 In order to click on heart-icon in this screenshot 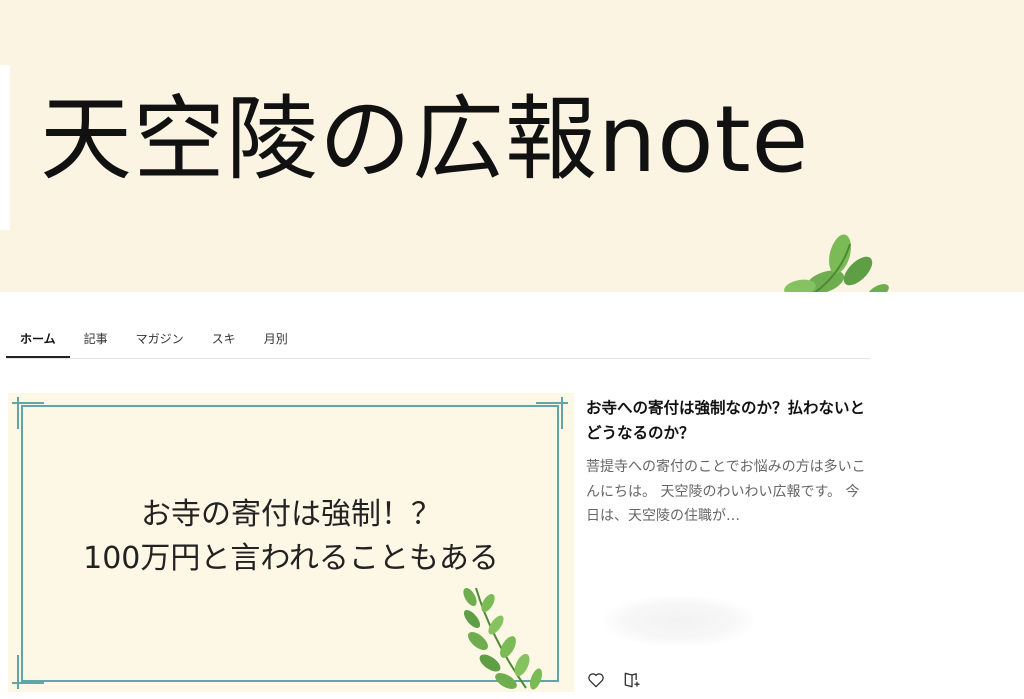, I will do `click(596, 680)`.